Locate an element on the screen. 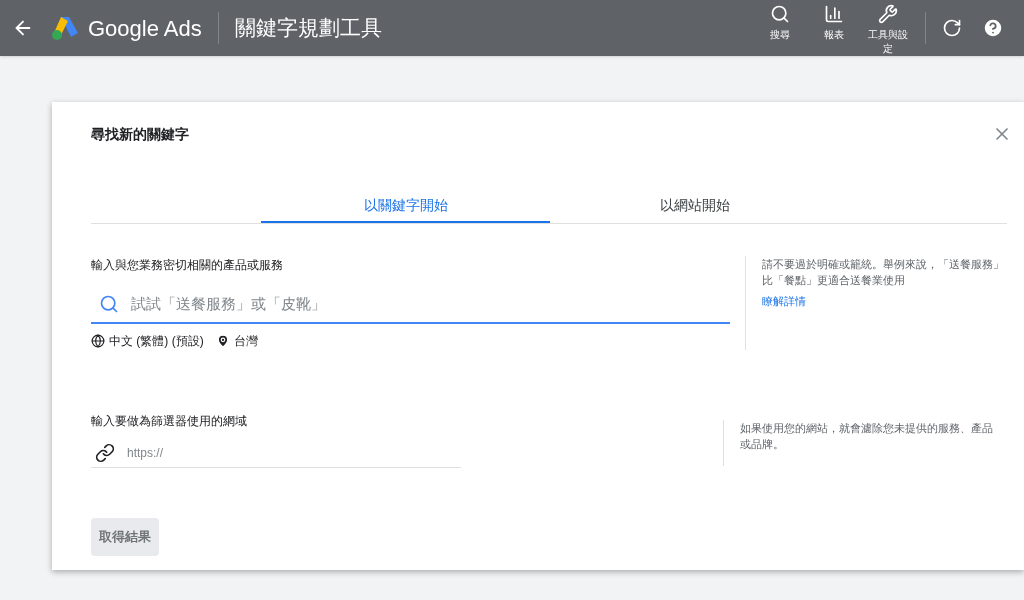  reports-button: 報表 is located at coordinates (834, 23).